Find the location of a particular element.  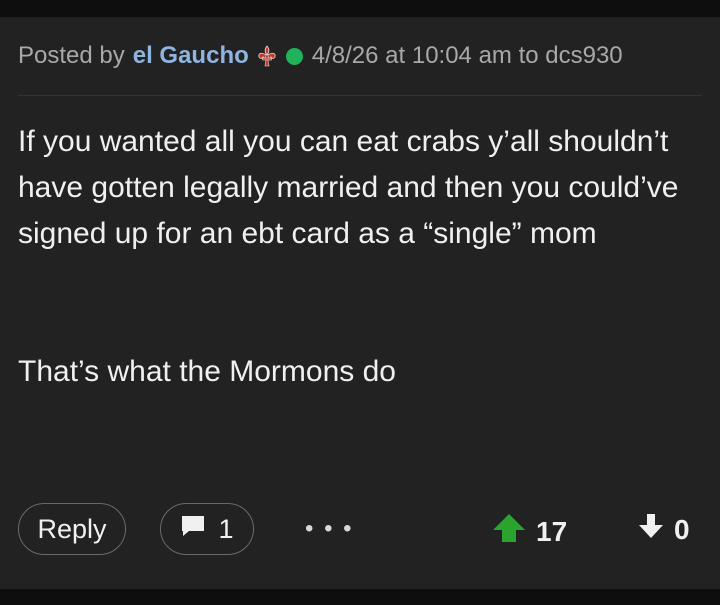

downvote-button: 0 is located at coordinates (664, 529).